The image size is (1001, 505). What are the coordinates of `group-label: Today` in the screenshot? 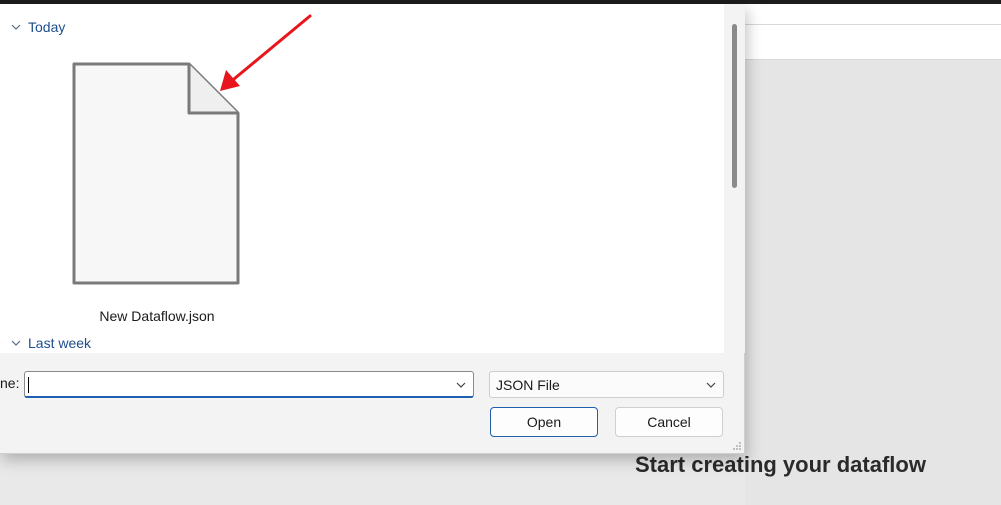 It's located at (47, 27).